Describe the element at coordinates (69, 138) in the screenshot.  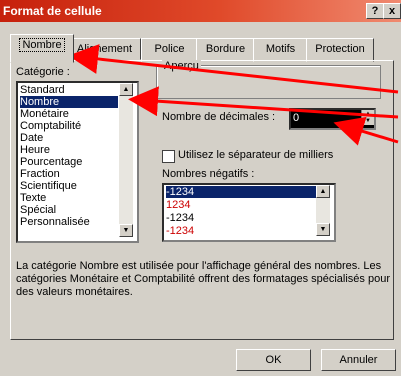
I see `category-item: Date` at that location.